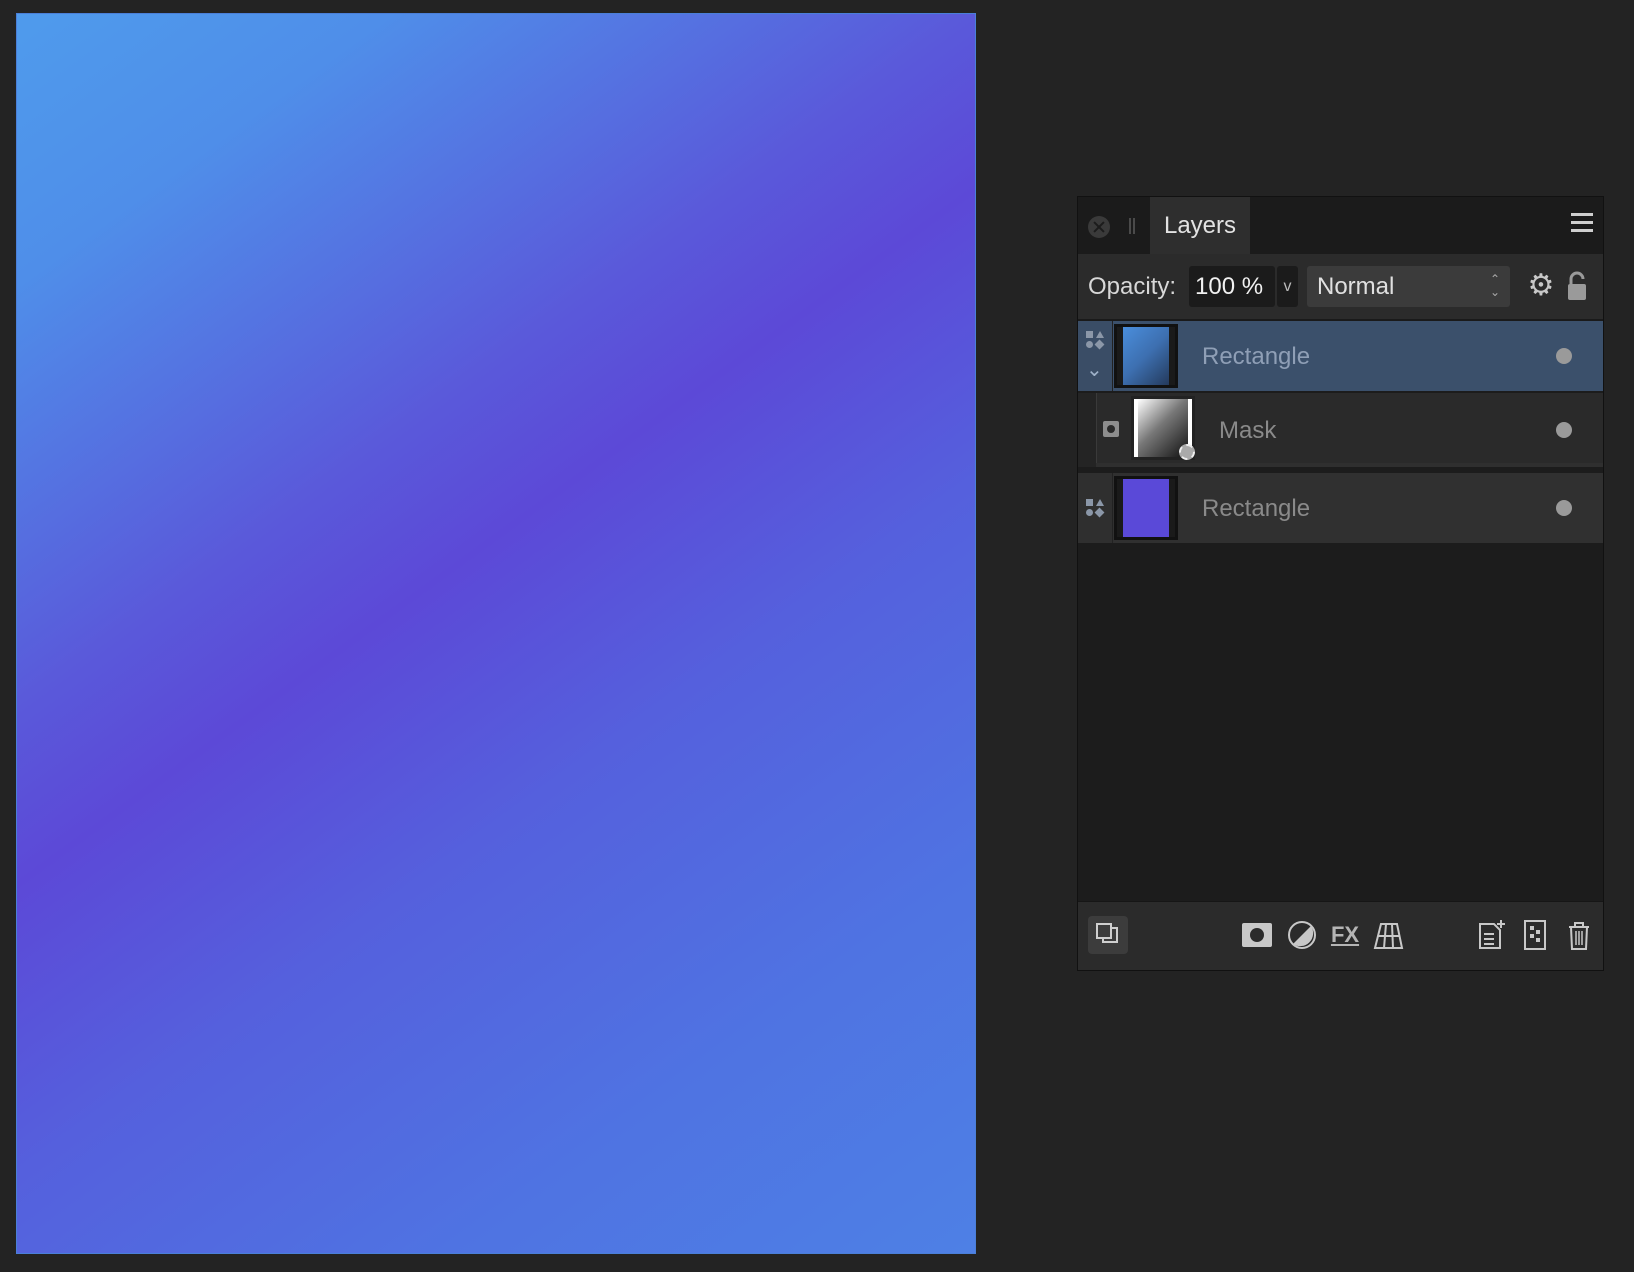  Describe the element at coordinates (1163, 428) in the screenshot. I see `mask-thumbnail` at that location.